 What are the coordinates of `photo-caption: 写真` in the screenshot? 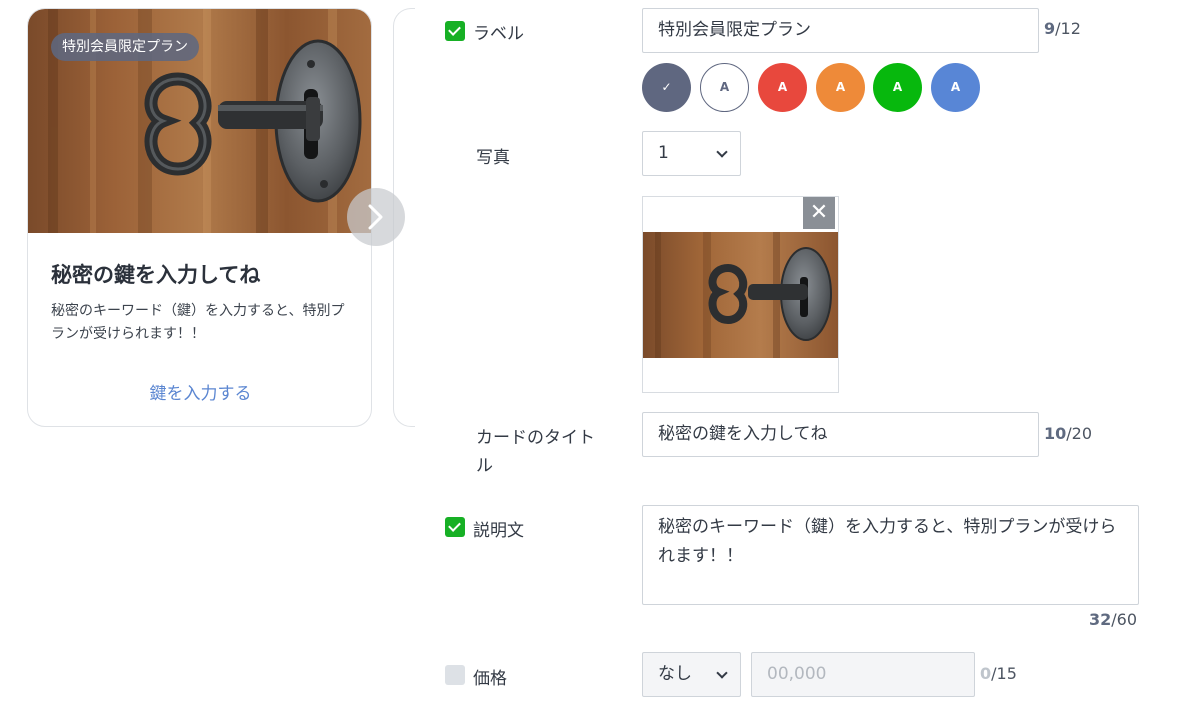 It's located at (493, 158).